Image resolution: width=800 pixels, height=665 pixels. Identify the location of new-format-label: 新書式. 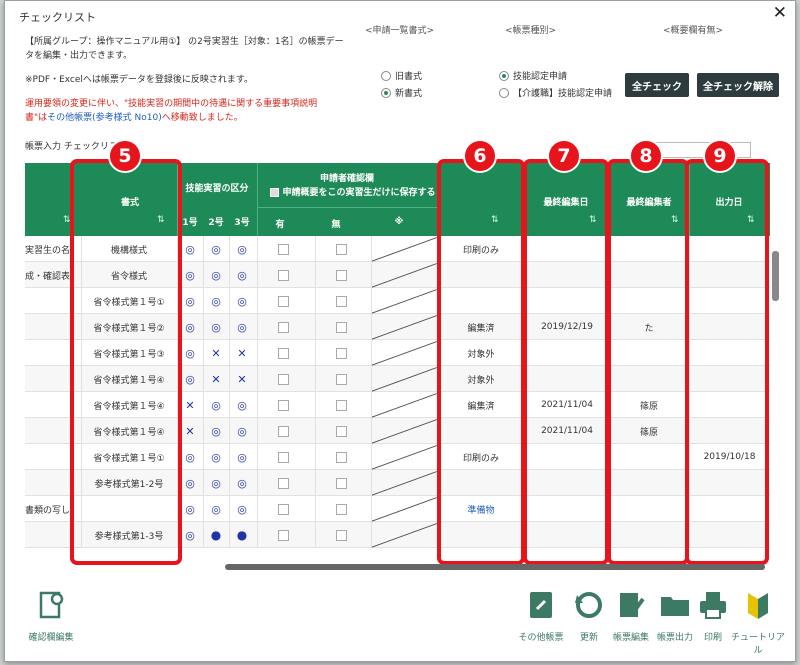
(409, 94).